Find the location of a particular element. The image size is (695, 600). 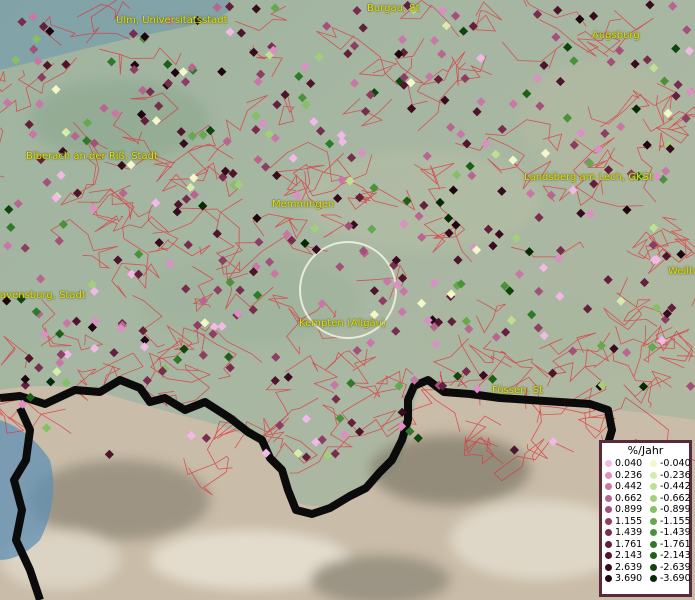

legend-label: -0.662 is located at coordinates (675, 498).